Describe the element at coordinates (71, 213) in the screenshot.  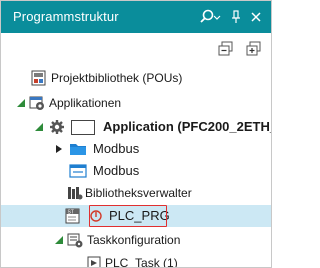
I see `svg-text: ST` at that location.